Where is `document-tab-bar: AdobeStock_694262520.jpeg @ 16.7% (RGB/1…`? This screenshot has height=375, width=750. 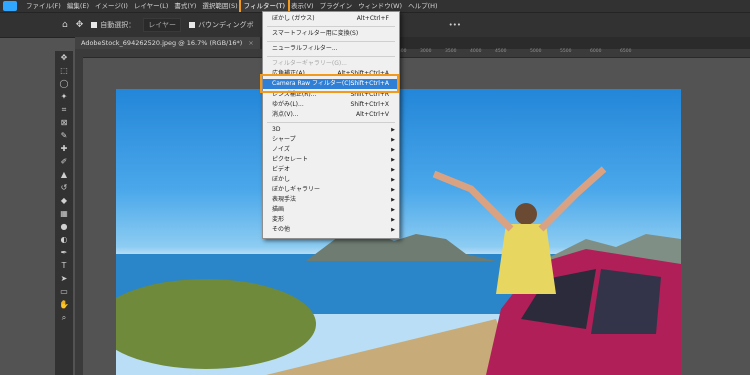
document-tab-bar: AdobeStock_694262520.jpeg @ 16.7% (RGB/1… is located at coordinates (412, 43).